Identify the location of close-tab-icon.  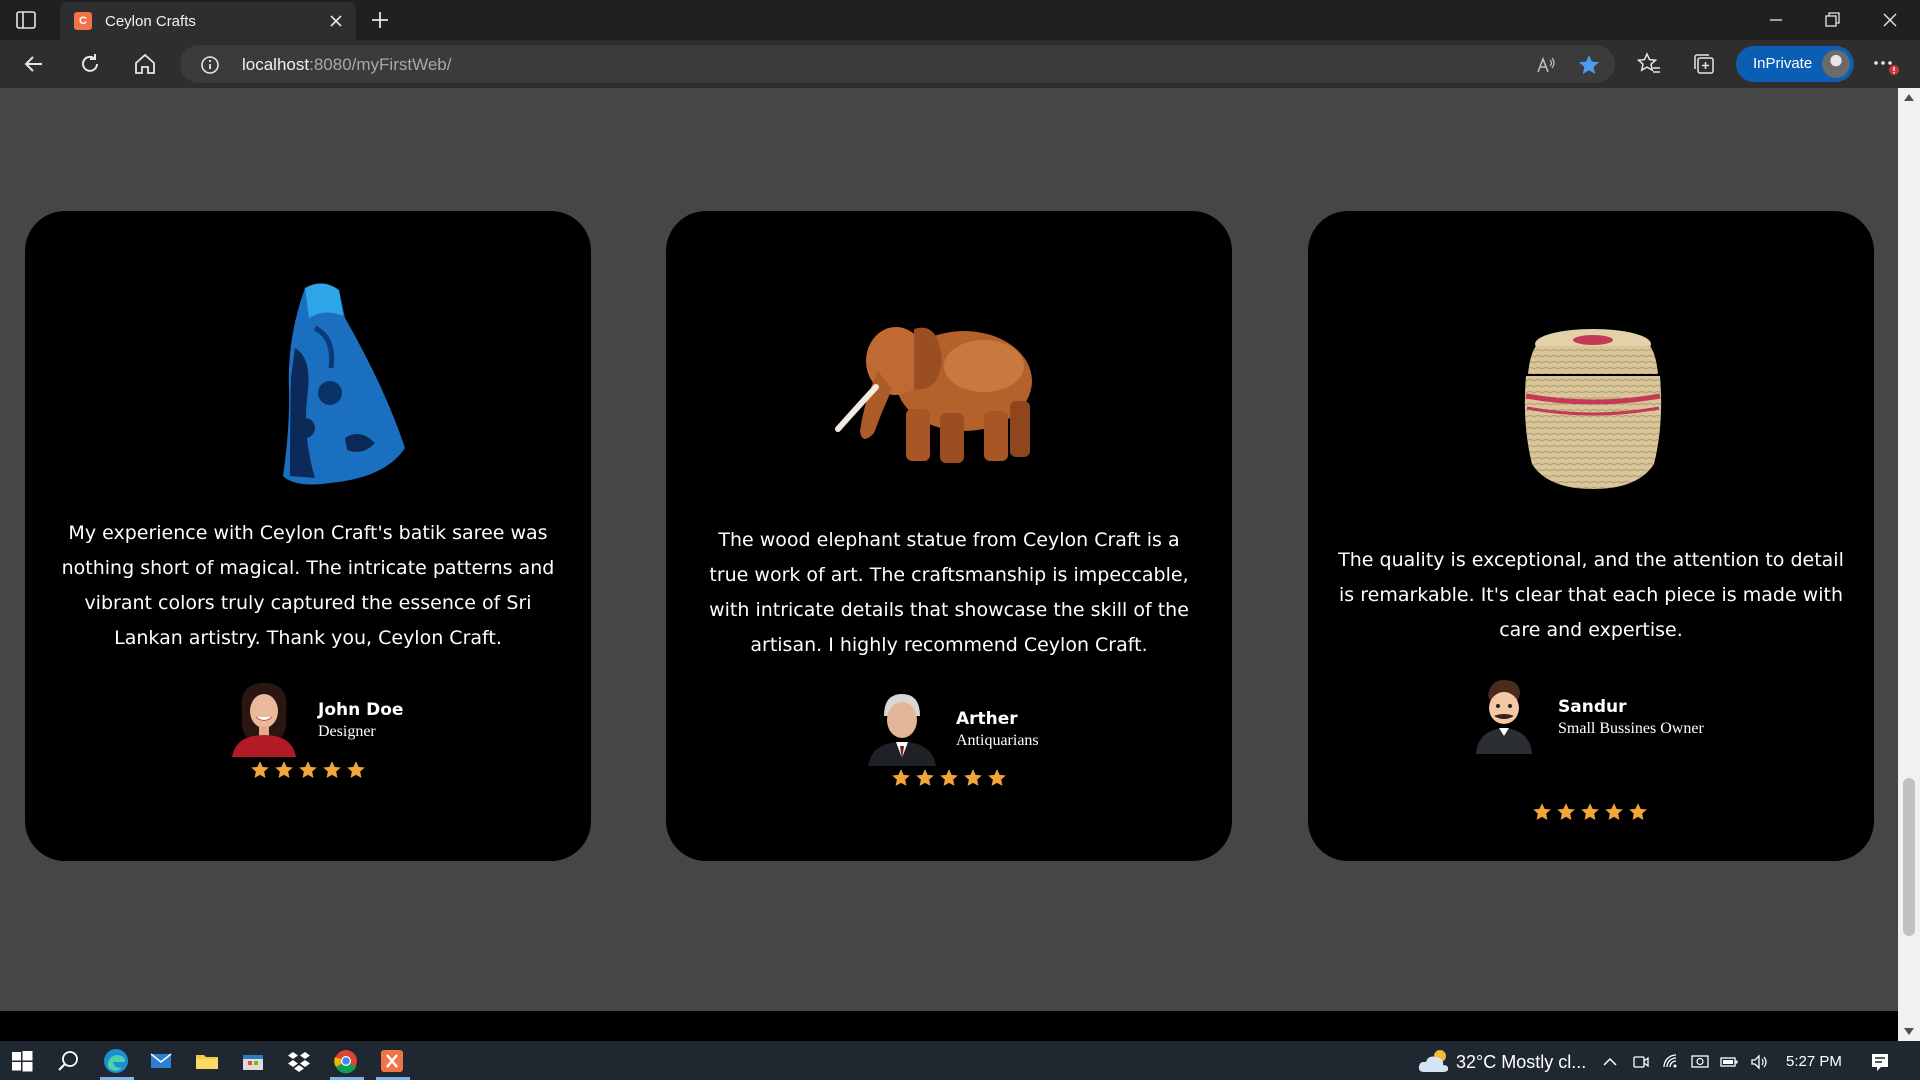
(336, 21).